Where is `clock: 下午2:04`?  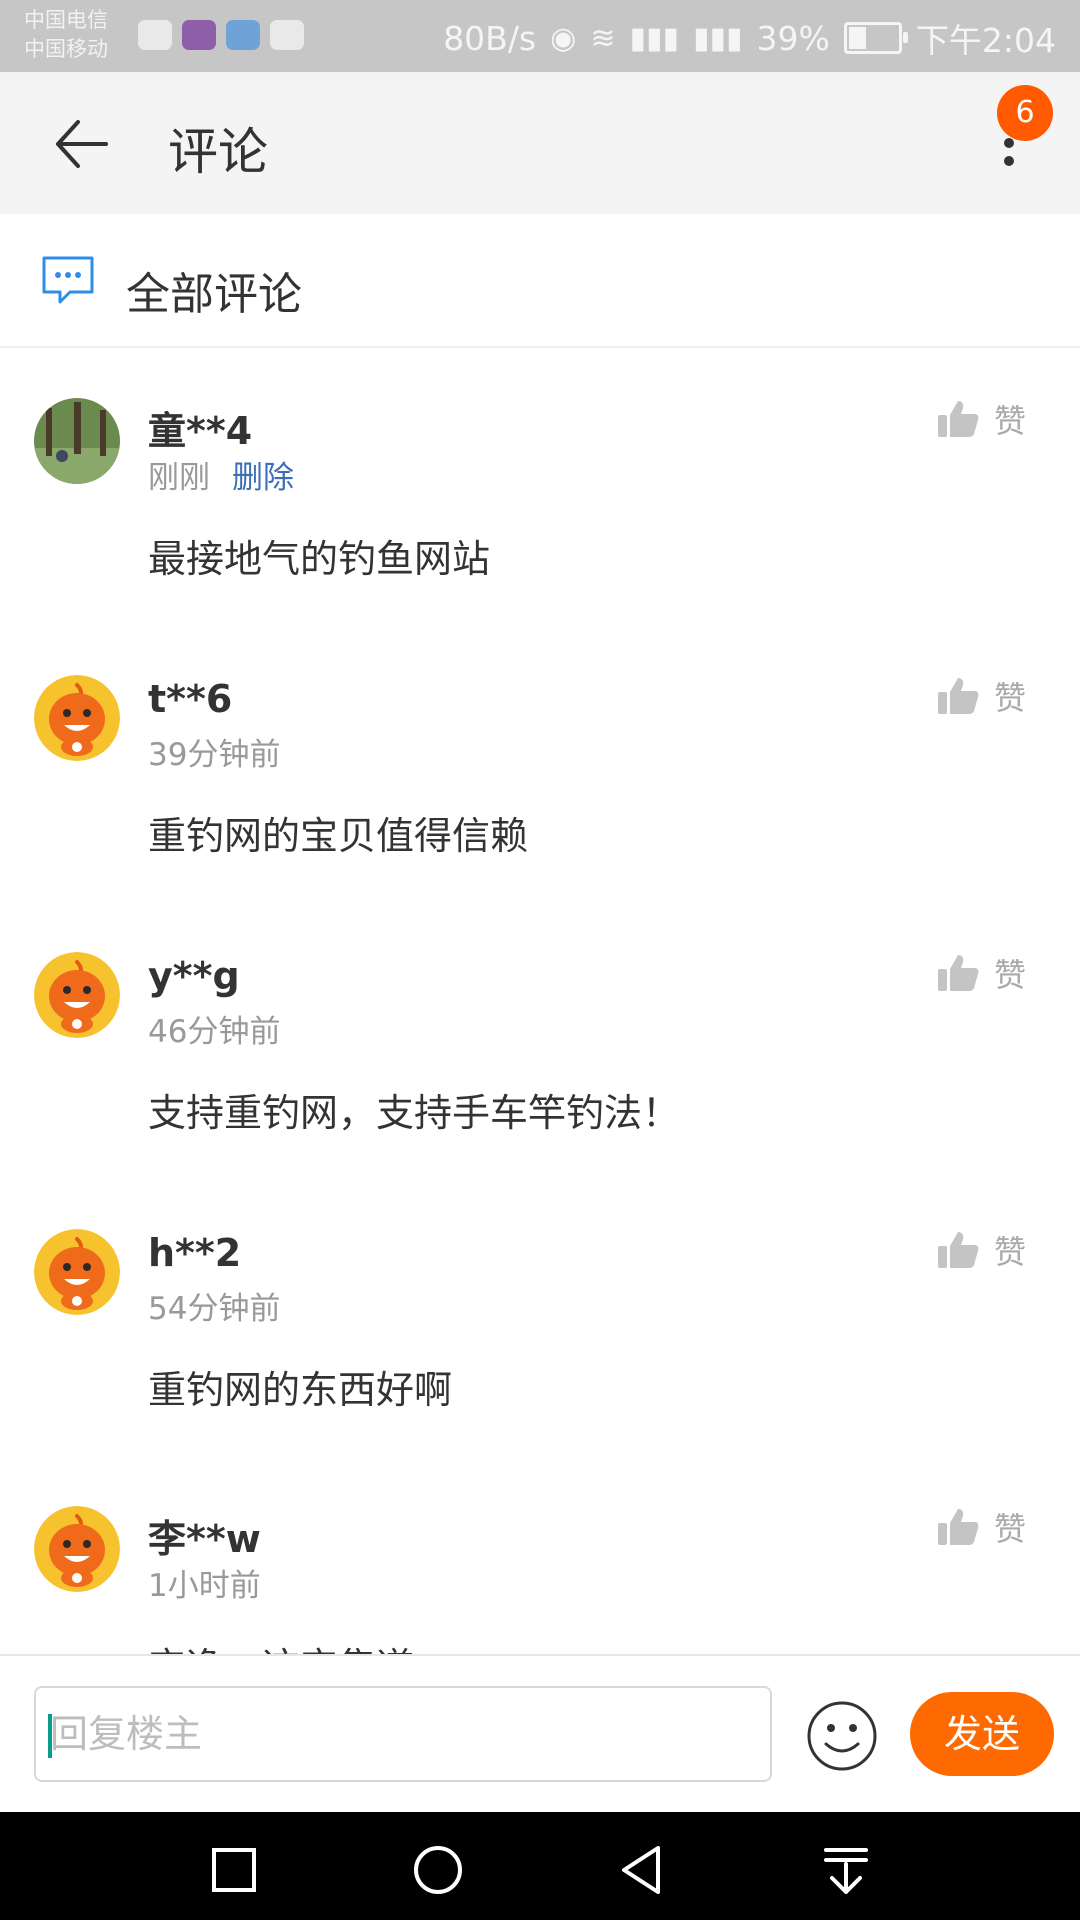
clock: 下午2:04 is located at coordinates (985, 40).